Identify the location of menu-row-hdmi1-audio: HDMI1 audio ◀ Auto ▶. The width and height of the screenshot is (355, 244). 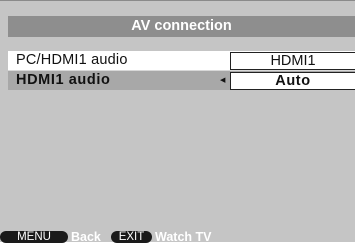
(181, 80).